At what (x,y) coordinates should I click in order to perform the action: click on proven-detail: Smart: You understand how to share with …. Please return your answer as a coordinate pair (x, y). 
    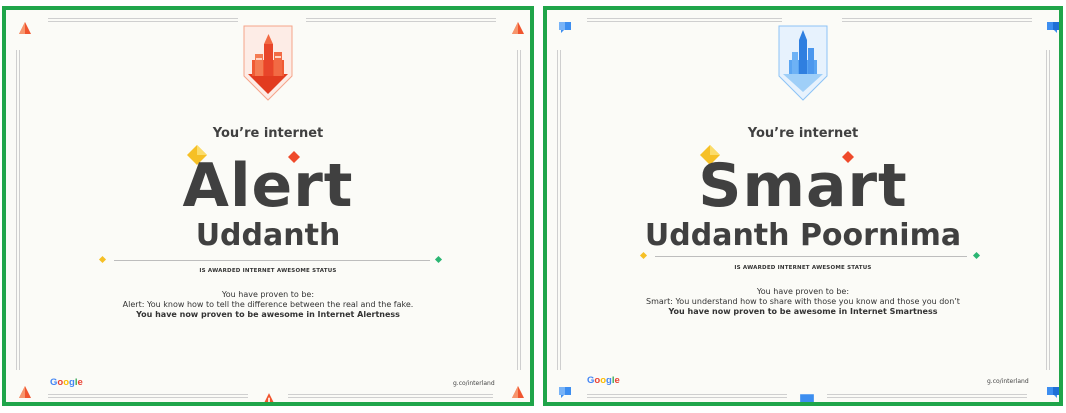
    Looking at the image, I should click on (803, 301).